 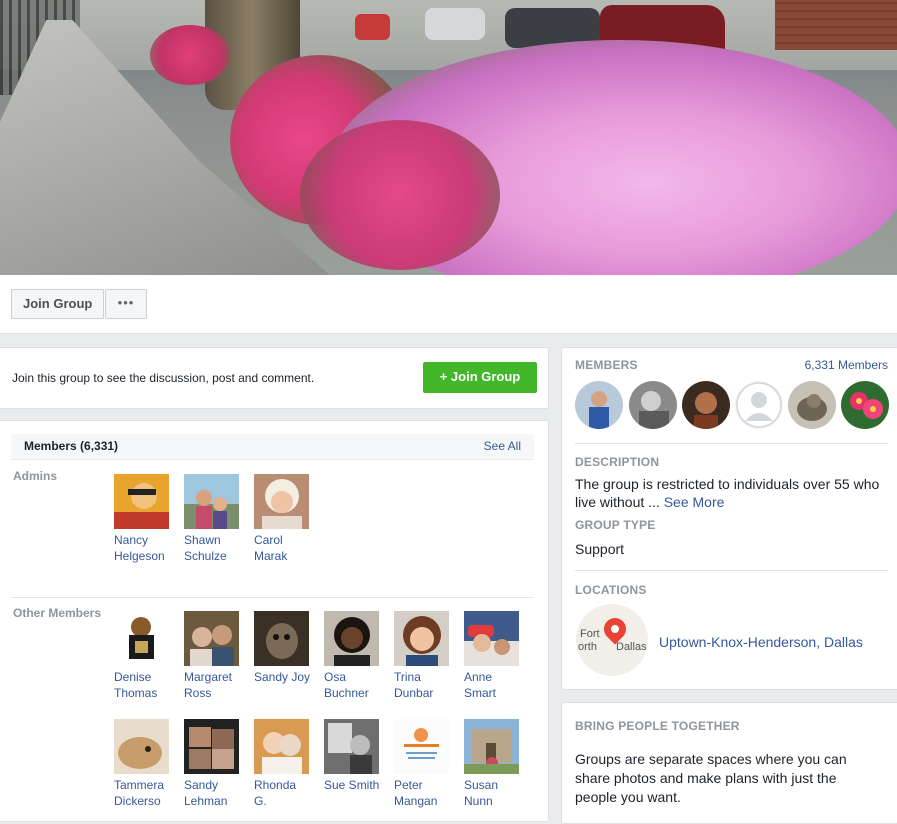 I want to click on admins-label: Admins, so click(x=35, y=476).